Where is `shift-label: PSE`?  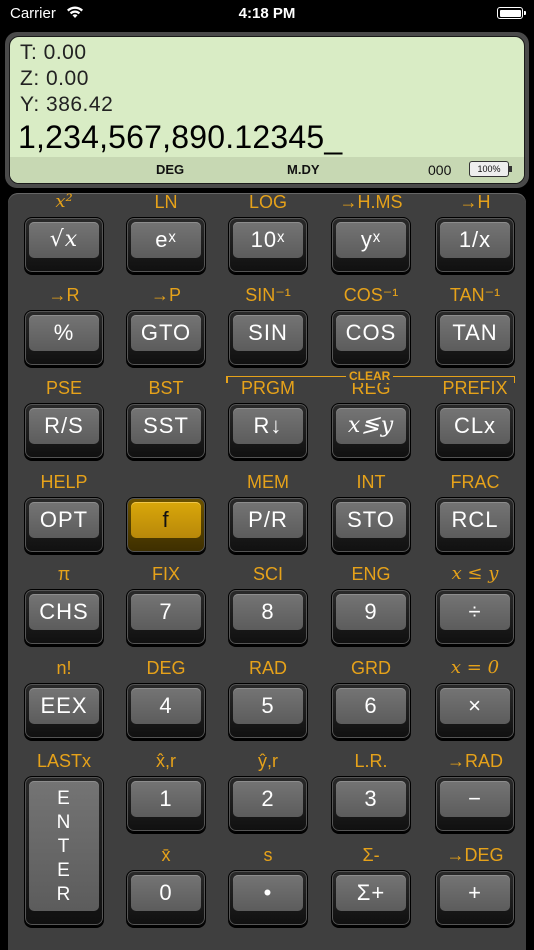
shift-label: PSE is located at coordinates (64, 388).